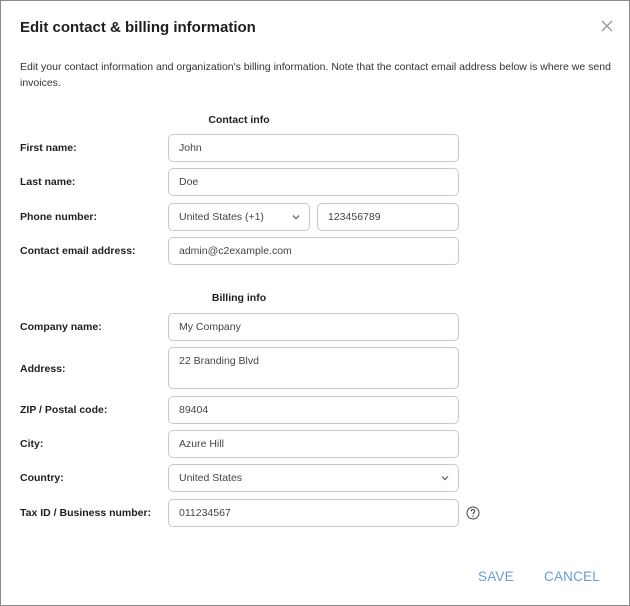  I want to click on address-label: Address:, so click(43, 369).